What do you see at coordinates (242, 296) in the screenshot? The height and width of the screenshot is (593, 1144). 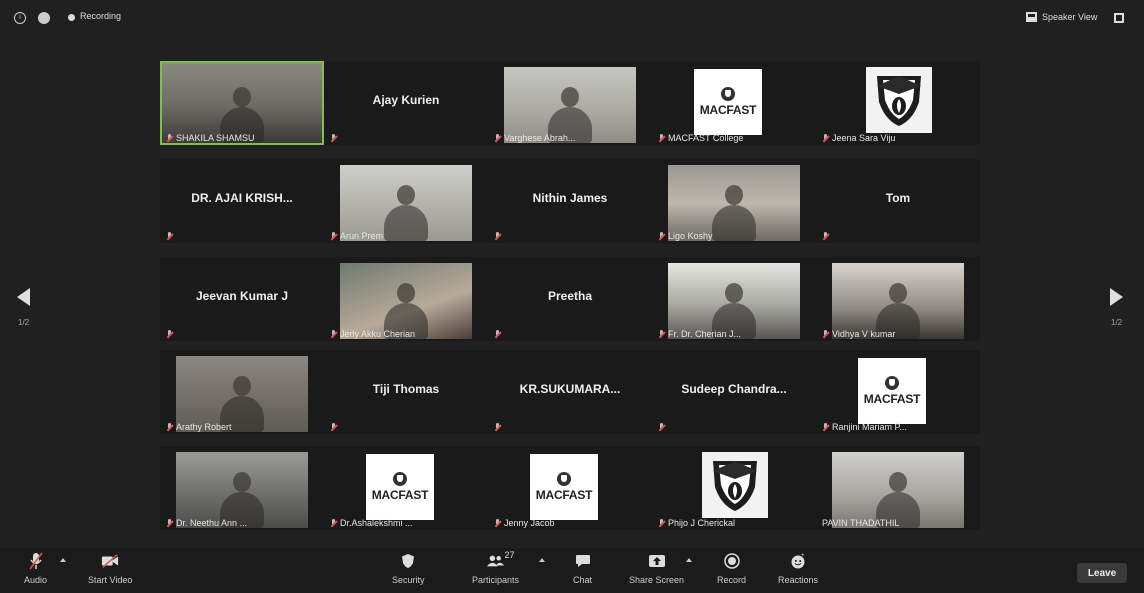 I see `participant-name-display: Jeevan Kumar J` at bounding box center [242, 296].